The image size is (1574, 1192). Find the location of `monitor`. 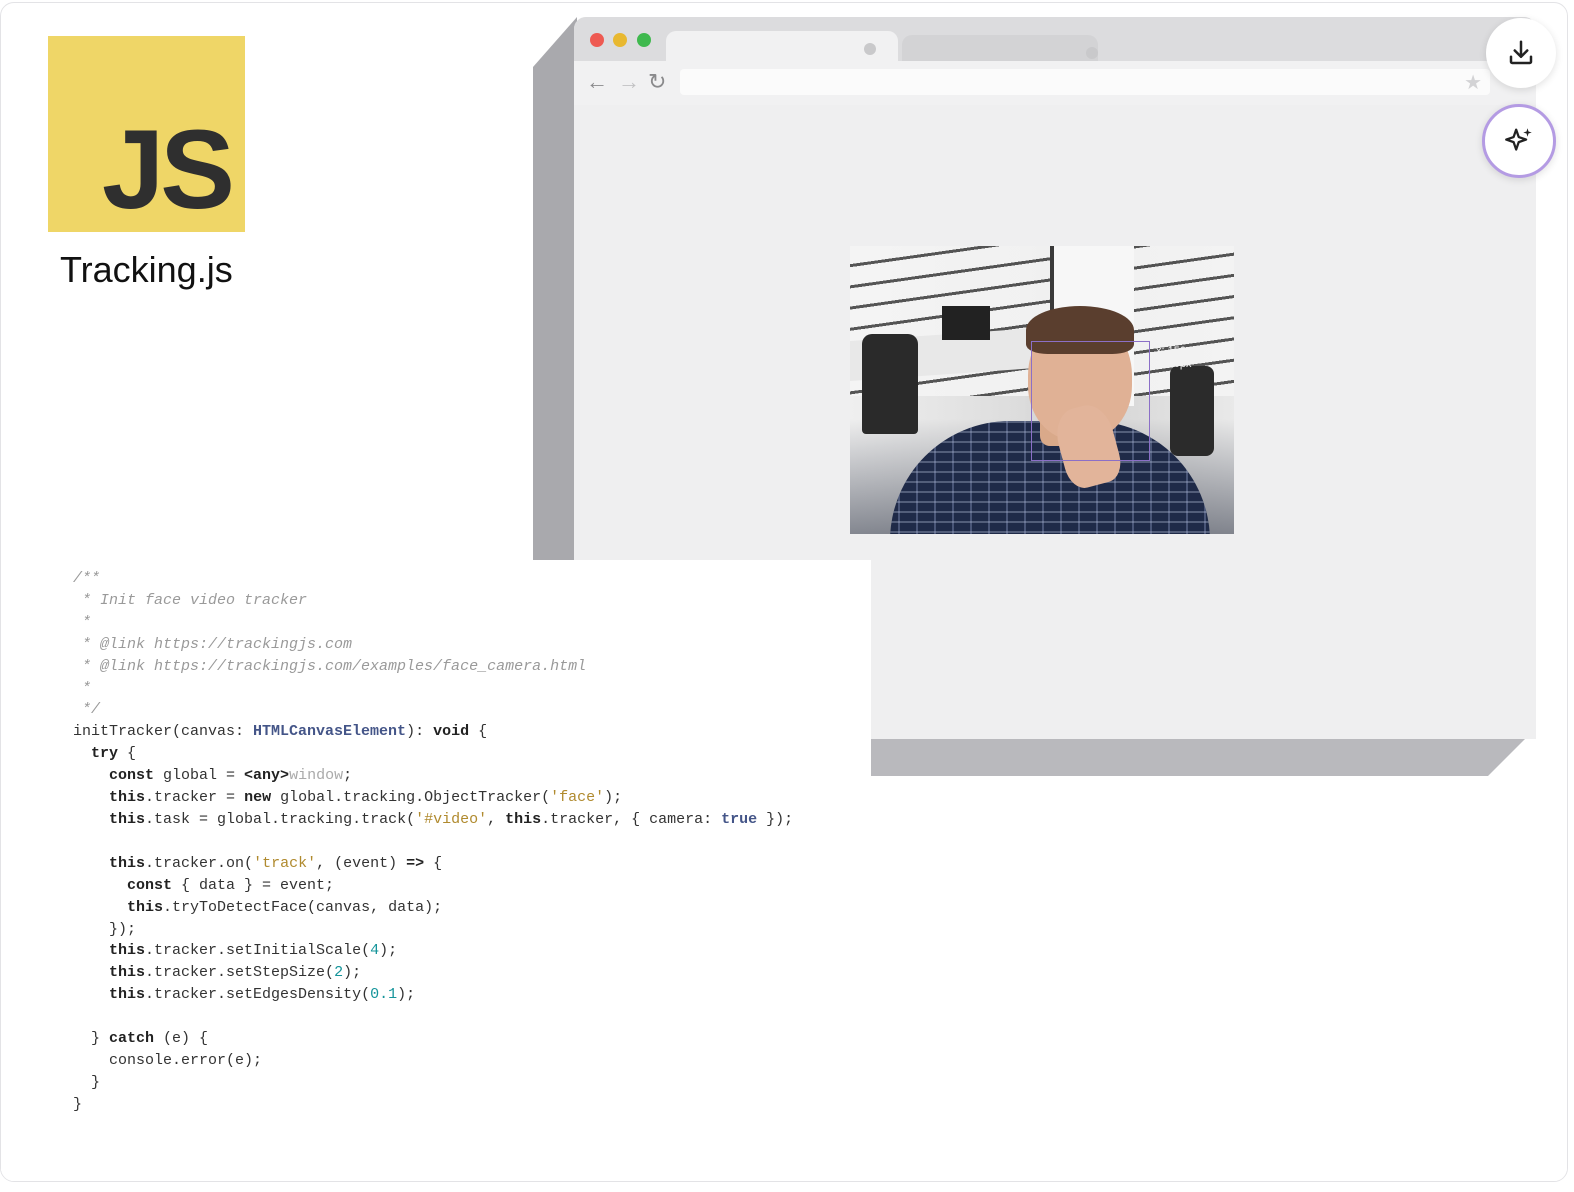

monitor is located at coordinates (966, 323).